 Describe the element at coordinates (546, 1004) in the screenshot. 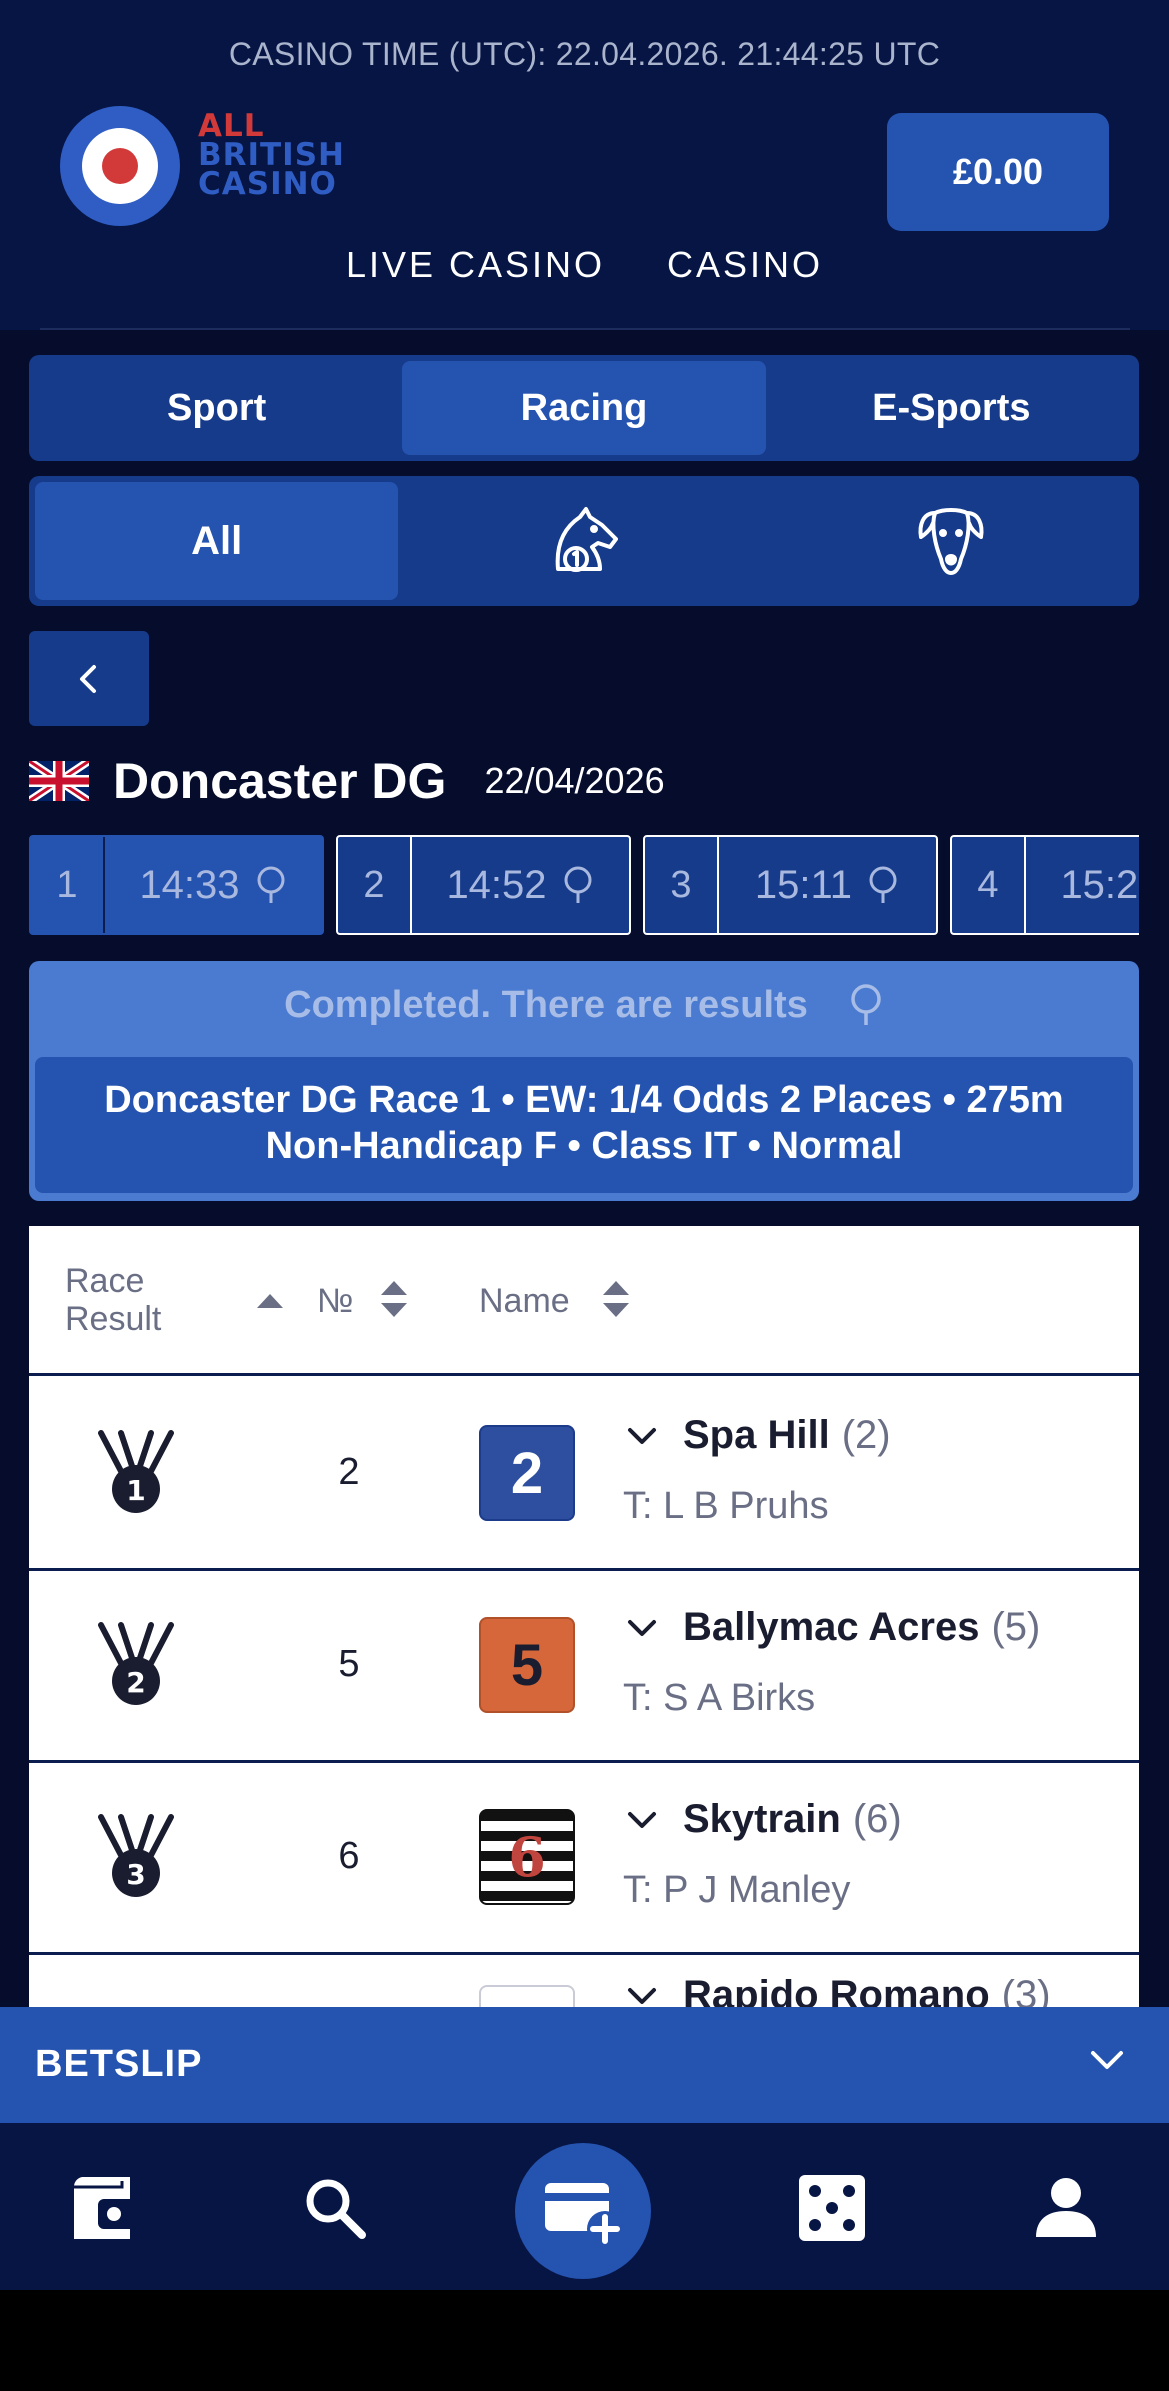

I see `race-status-text: Completed. There are results` at that location.